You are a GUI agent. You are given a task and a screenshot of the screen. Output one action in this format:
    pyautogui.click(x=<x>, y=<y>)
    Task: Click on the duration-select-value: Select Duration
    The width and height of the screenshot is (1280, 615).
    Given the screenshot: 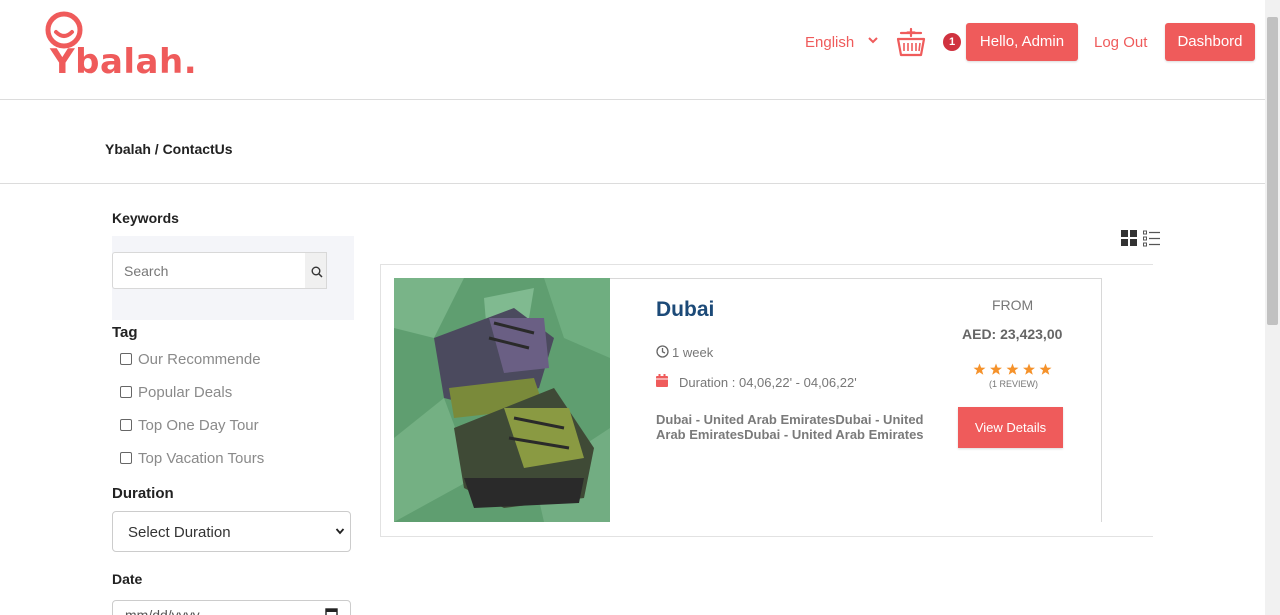 What is the action you would take?
    pyautogui.click(x=179, y=532)
    